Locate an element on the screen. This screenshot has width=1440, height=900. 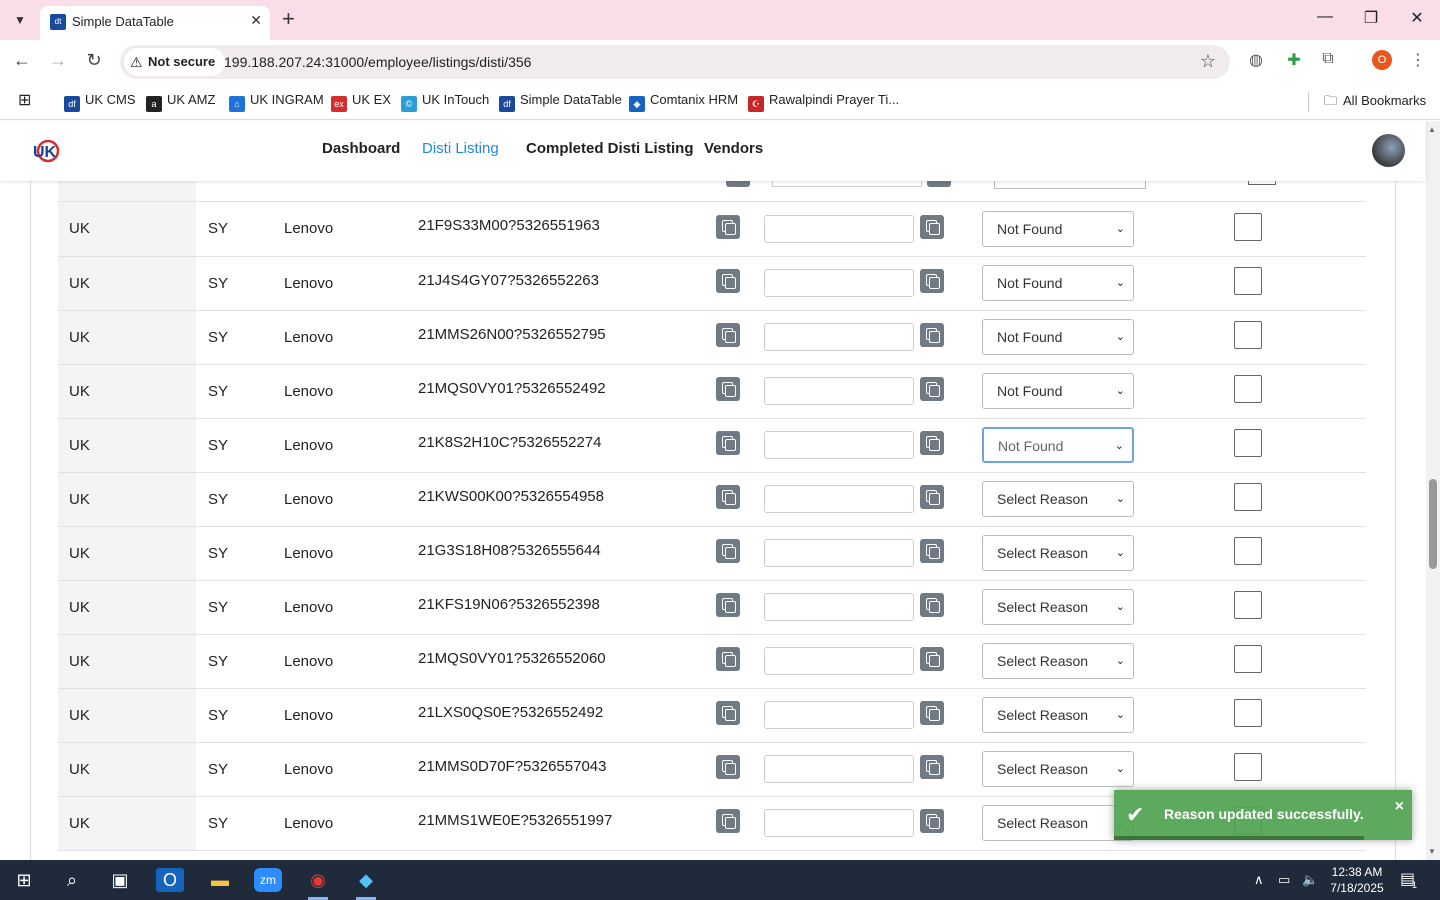
not-secure-chip: ⚠ Not secure is located at coordinates (175, 62).